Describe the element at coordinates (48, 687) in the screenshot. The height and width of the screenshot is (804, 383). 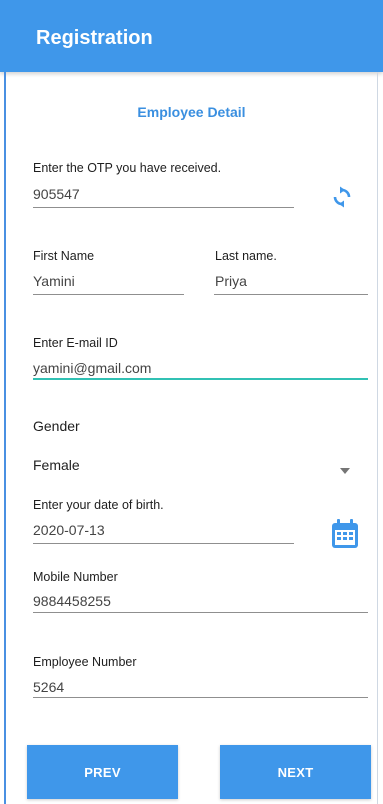
I see `employee-number-input: 5264` at that location.